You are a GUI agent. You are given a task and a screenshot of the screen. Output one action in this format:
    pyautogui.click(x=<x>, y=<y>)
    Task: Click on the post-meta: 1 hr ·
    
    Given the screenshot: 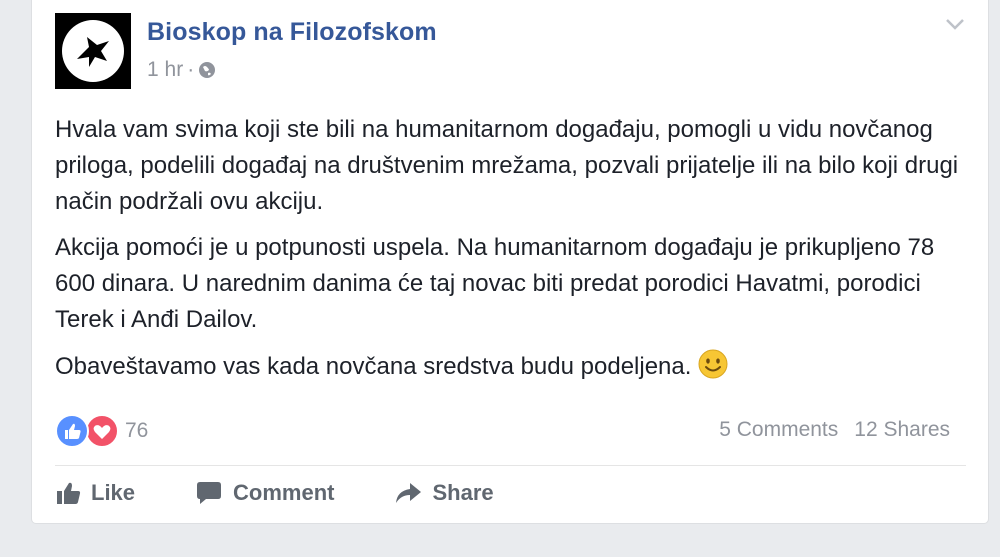 What is the action you would take?
    pyautogui.click(x=181, y=70)
    